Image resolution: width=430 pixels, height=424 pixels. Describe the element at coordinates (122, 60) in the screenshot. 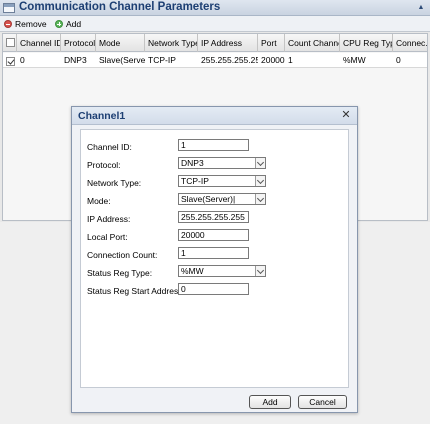

I see `cell-mode: Slave(Server)` at that location.